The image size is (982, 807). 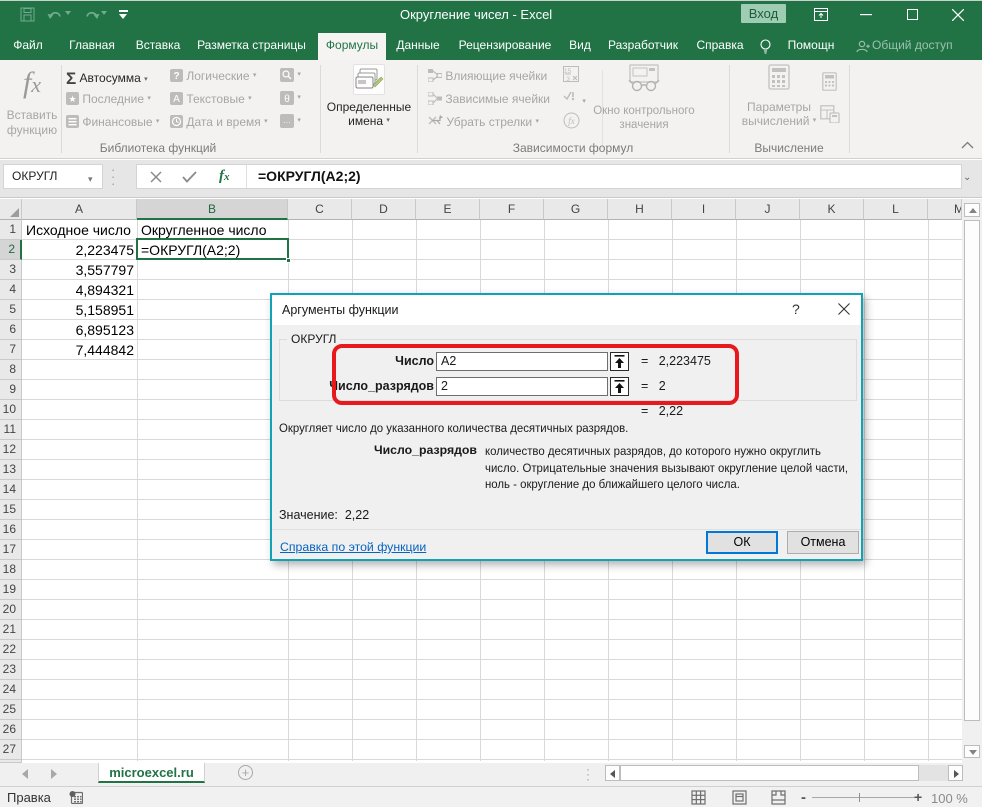 I want to click on svg-text: θ, so click(x=287, y=99).